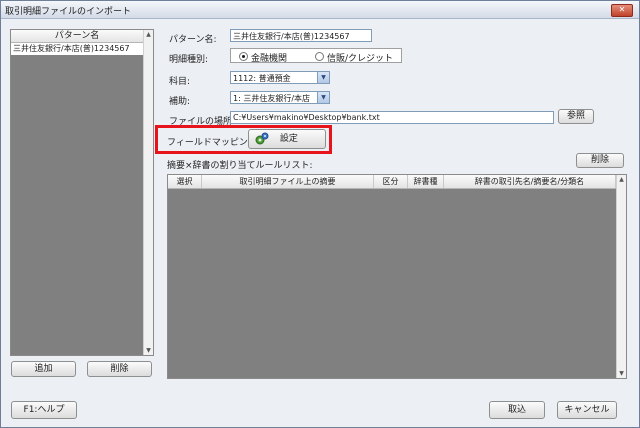  Describe the element at coordinates (517, 410) in the screenshot. I see `import-button: 取込` at that location.